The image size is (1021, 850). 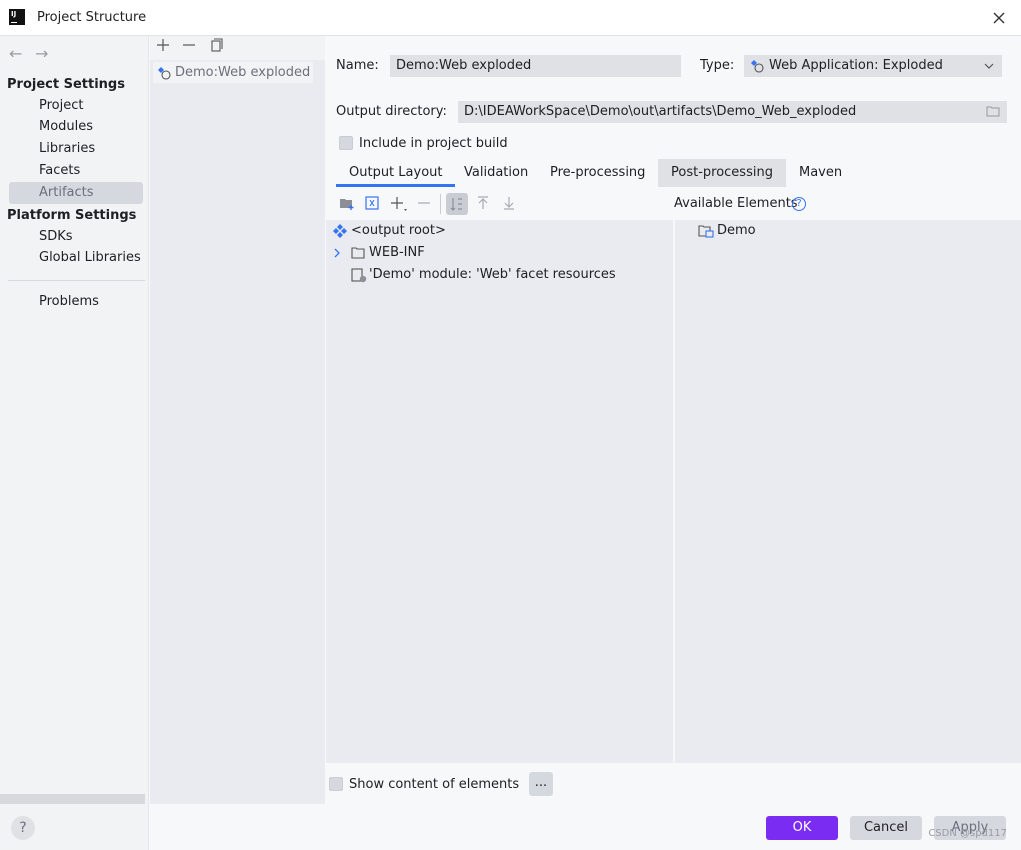 What do you see at coordinates (17, 17) in the screenshot?
I see `intellij-logo-icon: IJ` at bounding box center [17, 17].